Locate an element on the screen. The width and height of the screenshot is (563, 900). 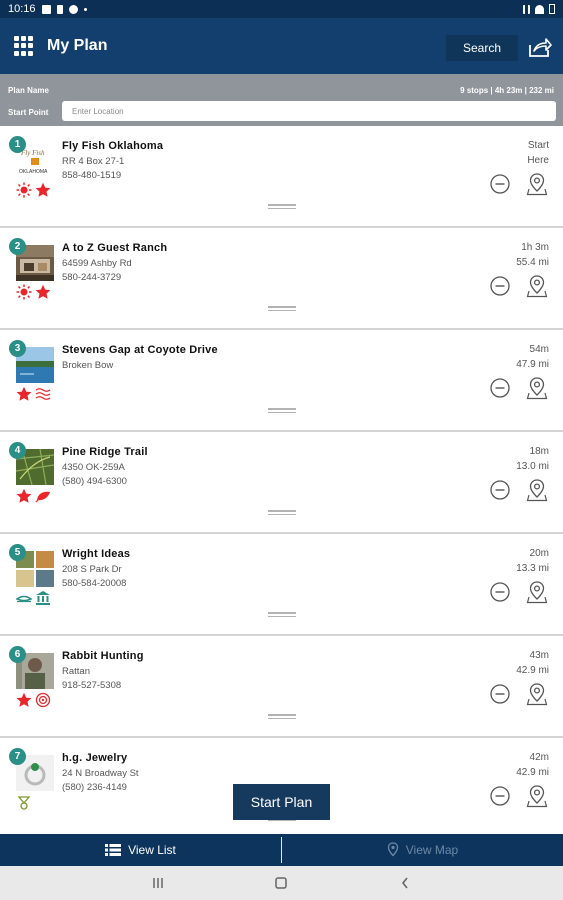
status-bar: 10:16 is located at coordinates (281, 9).